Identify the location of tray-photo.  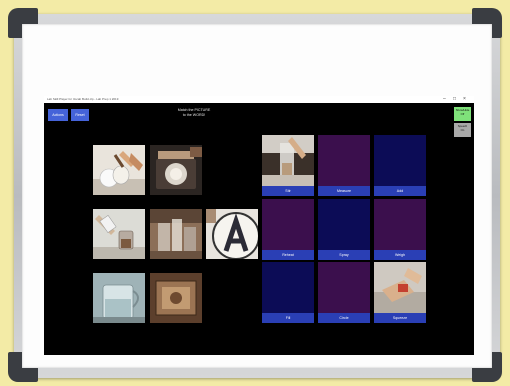
(176, 298).